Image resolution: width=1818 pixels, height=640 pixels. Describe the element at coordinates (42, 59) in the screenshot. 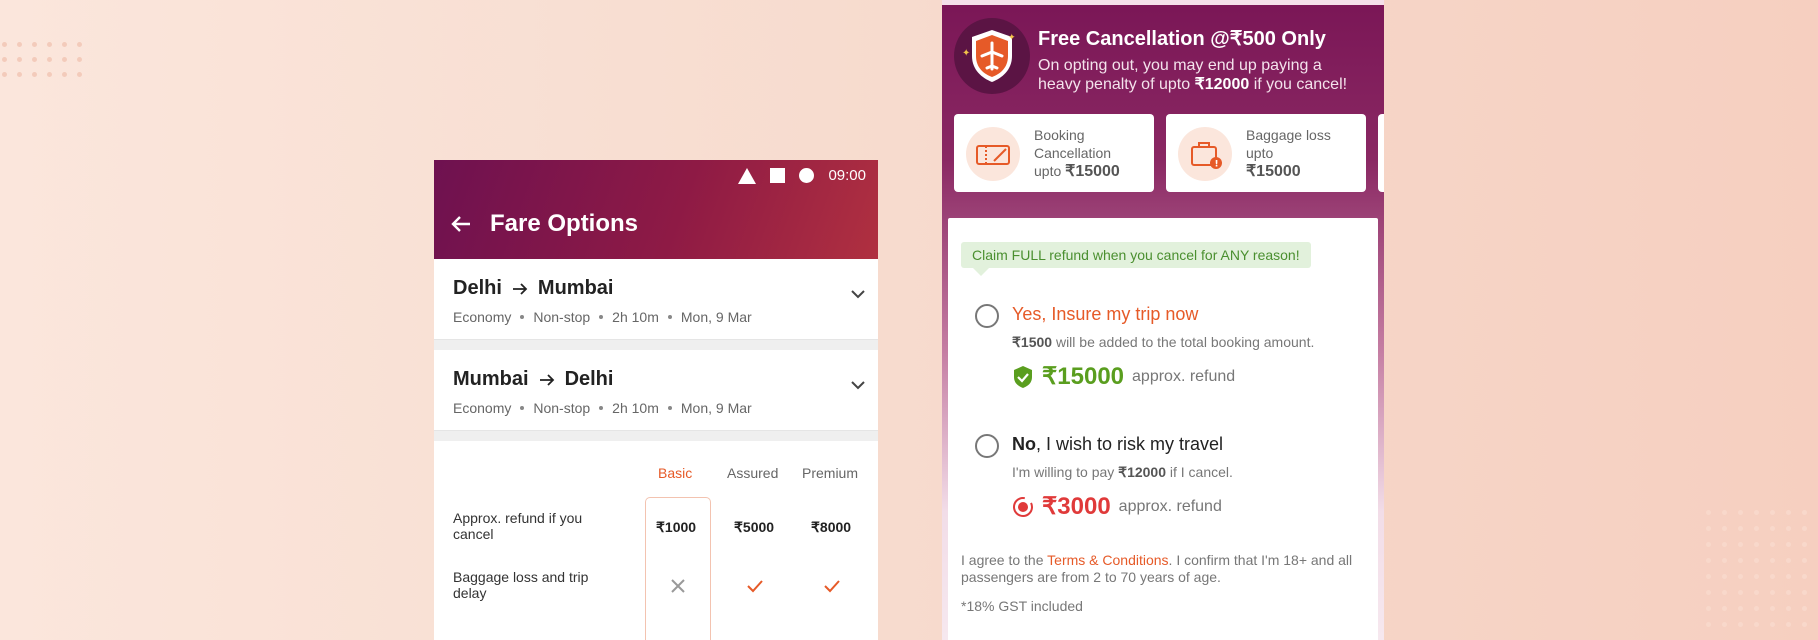

I see `decorative-dots-left` at that location.